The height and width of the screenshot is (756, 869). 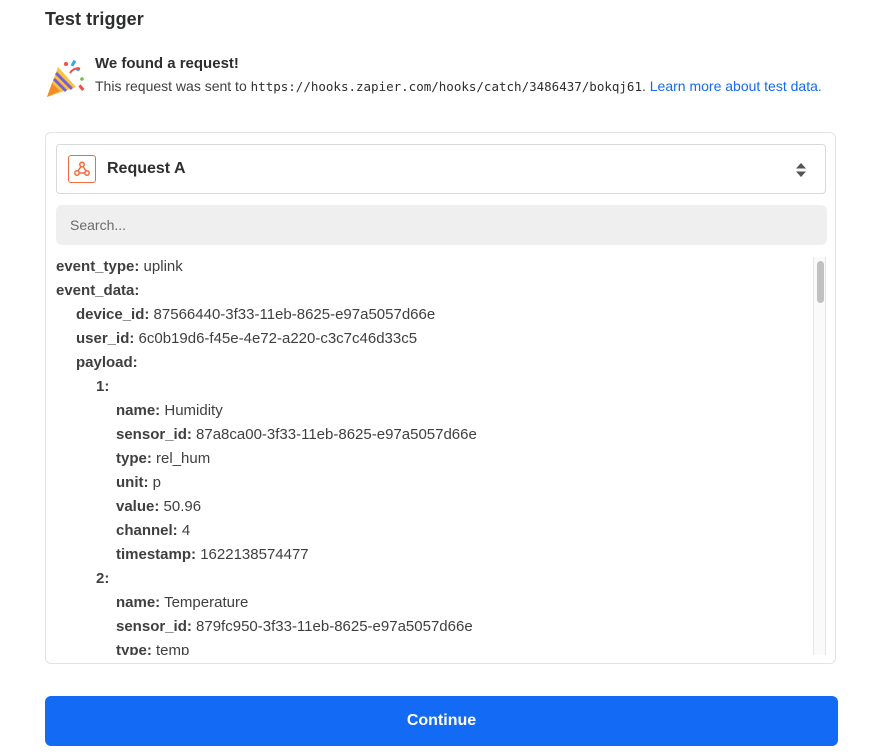 I want to click on data-value: 4, so click(x=186, y=530).